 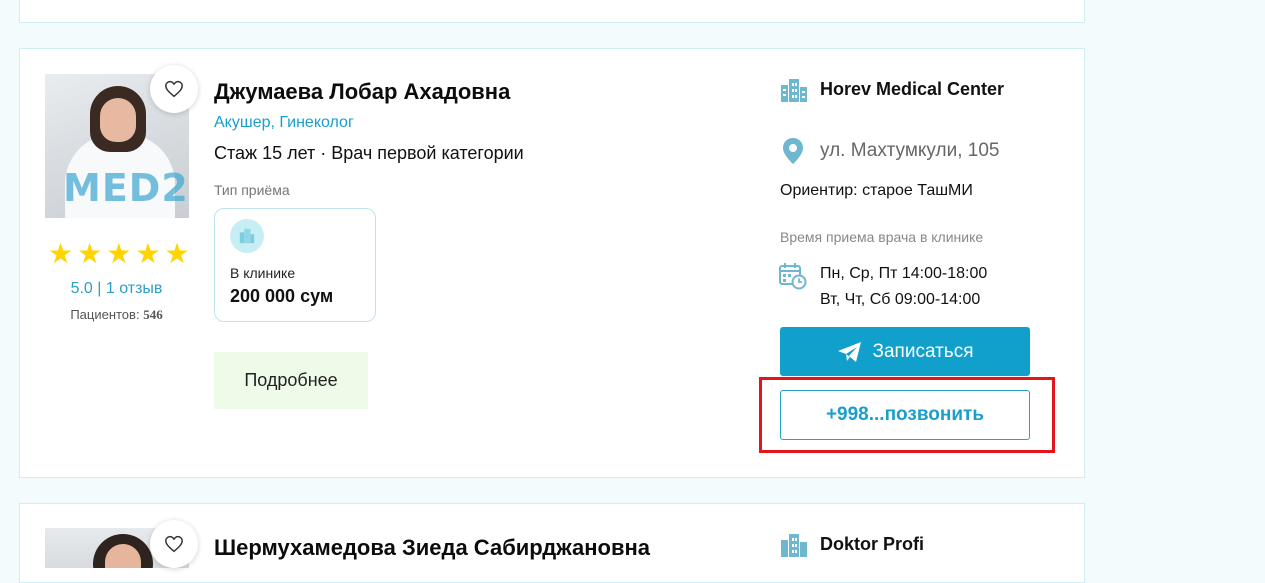 What do you see at coordinates (153, 314) in the screenshot?
I see `patients-value: 546` at bounding box center [153, 314].